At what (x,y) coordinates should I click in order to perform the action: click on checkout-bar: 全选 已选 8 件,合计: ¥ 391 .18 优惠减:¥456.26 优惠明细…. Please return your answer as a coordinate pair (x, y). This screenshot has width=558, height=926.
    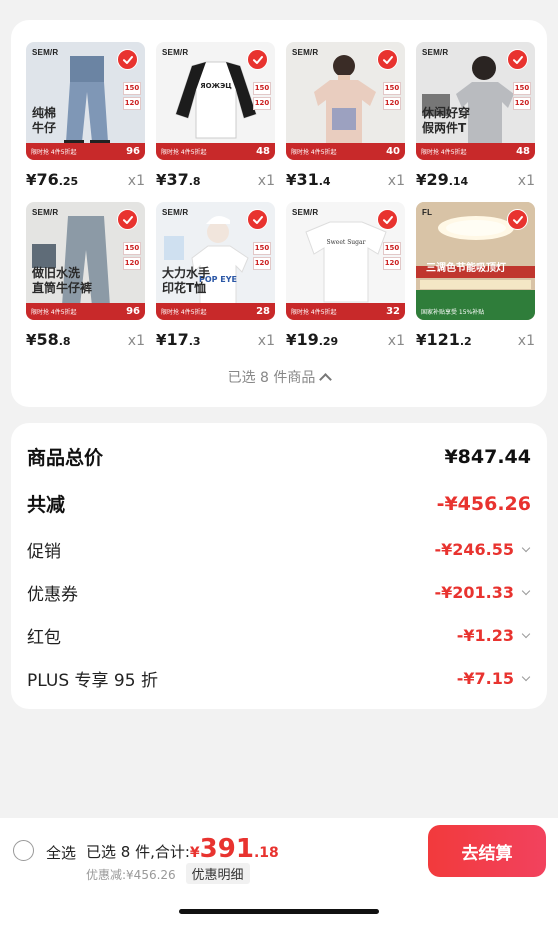
    Looking at the image, I should click on (279, 872).